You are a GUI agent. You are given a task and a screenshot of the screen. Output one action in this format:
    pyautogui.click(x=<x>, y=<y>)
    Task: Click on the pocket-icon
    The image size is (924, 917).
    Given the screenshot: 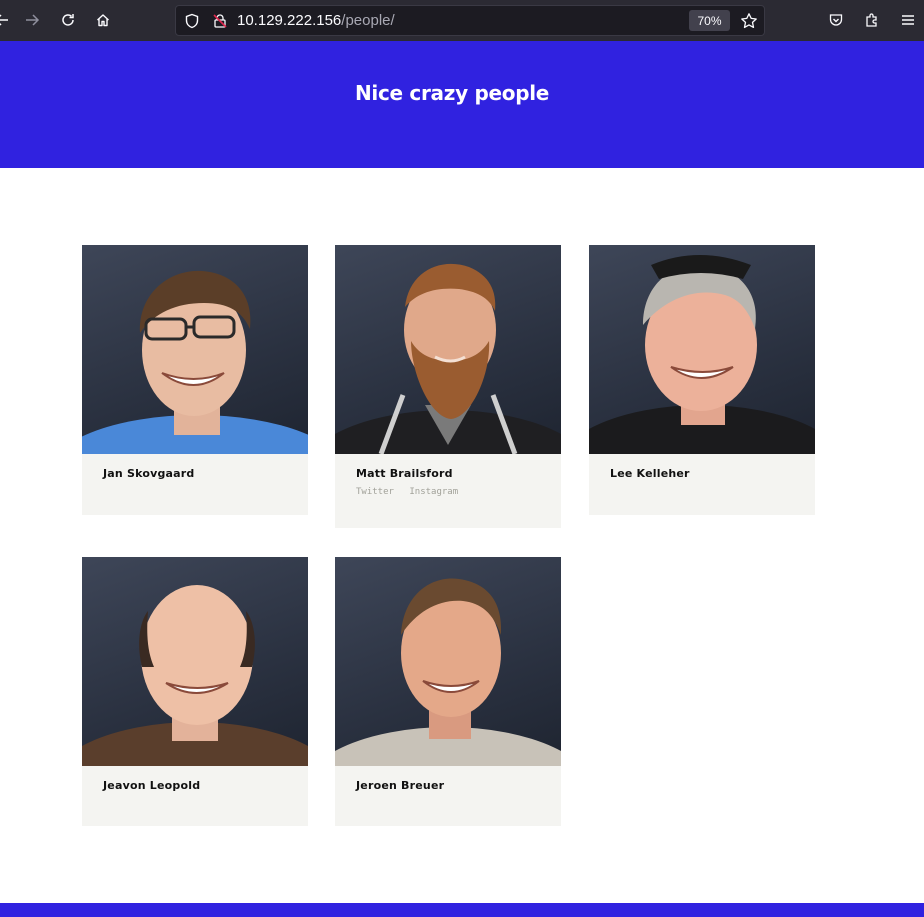 What is the action you would take?
    pyautogui.click(x=836, y=20)
    